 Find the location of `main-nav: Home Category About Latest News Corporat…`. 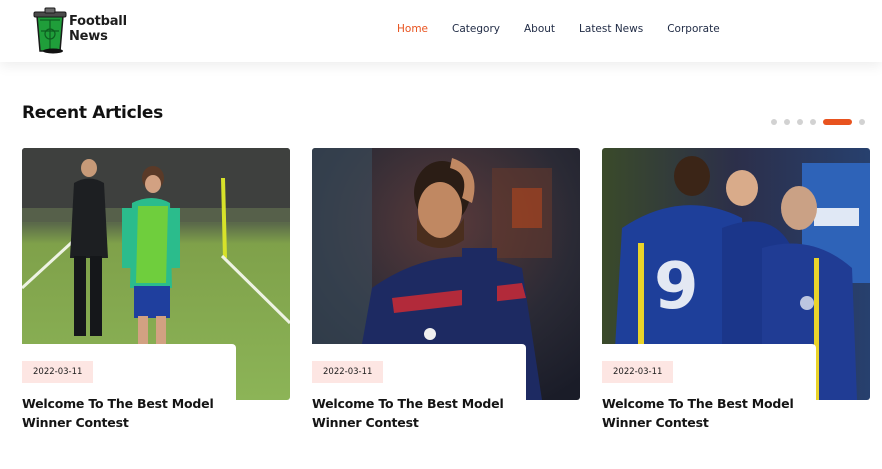

main-nav: Home Category About Latest News Corporat… is located at coordinates (558, 29).